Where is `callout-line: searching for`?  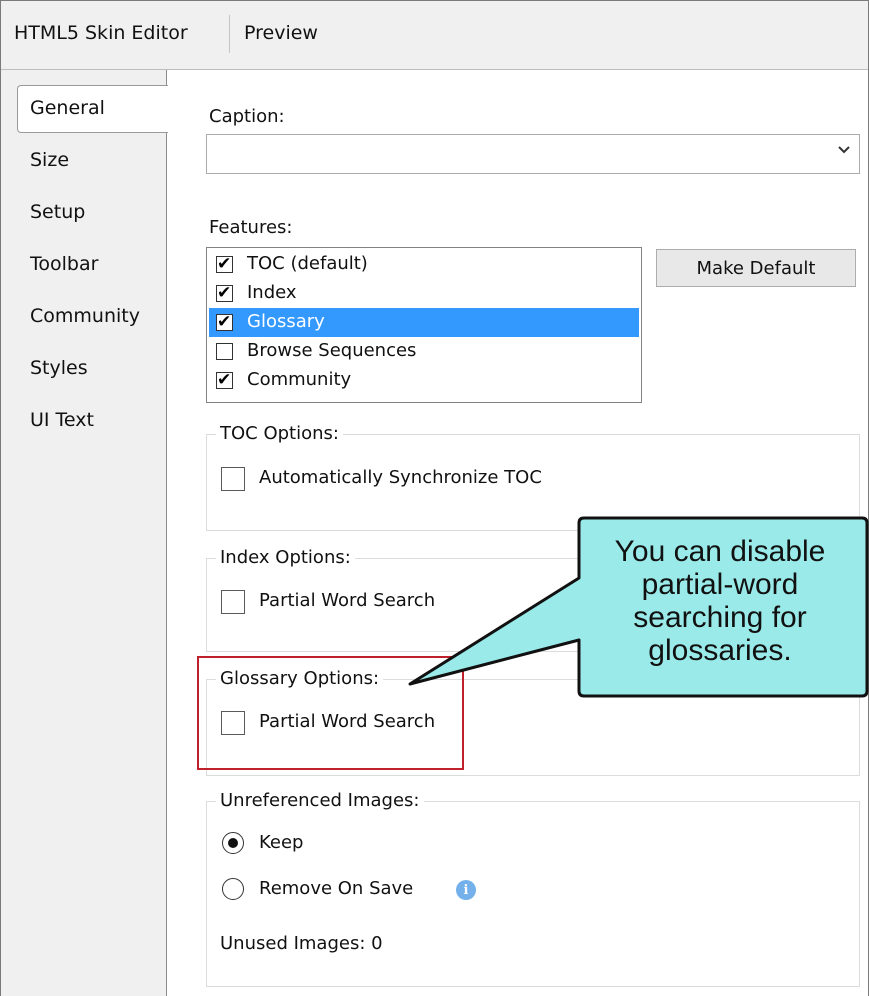
callout-line: searching for is located at coordinates (720, 617).